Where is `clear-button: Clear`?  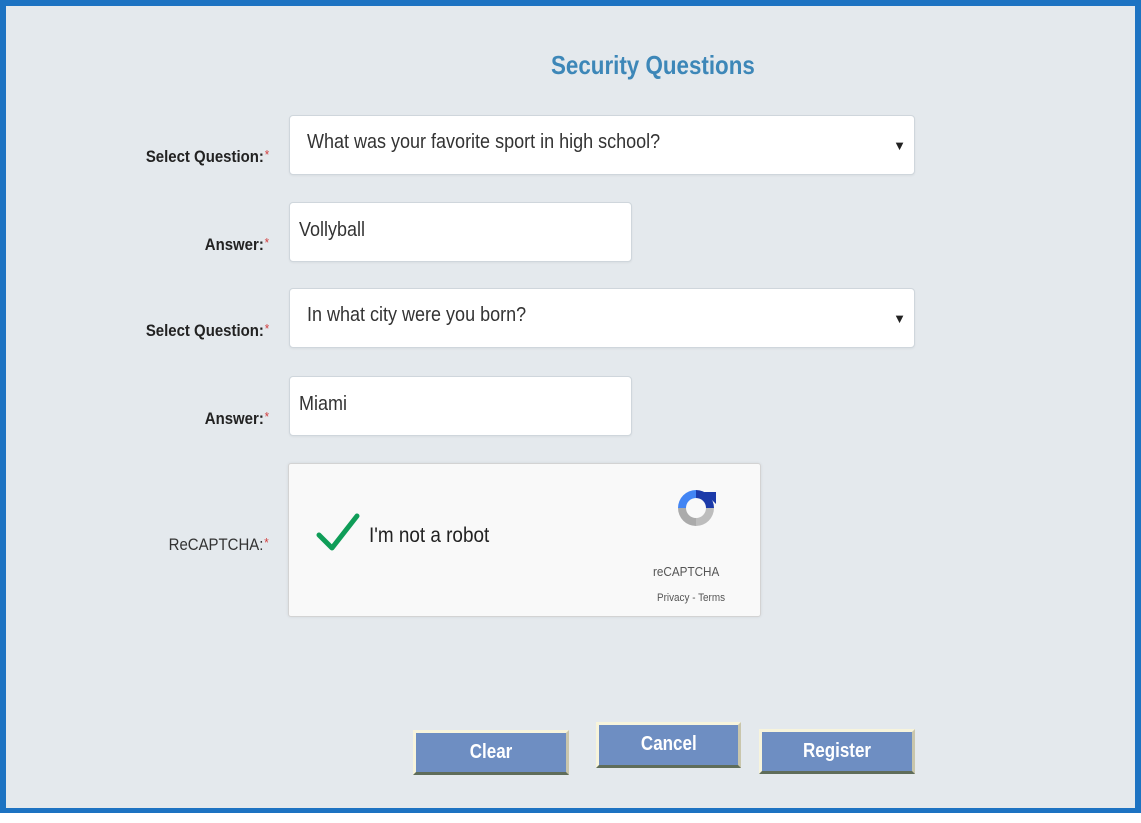 clear-button: Clear is located at coordinates (491, 752).